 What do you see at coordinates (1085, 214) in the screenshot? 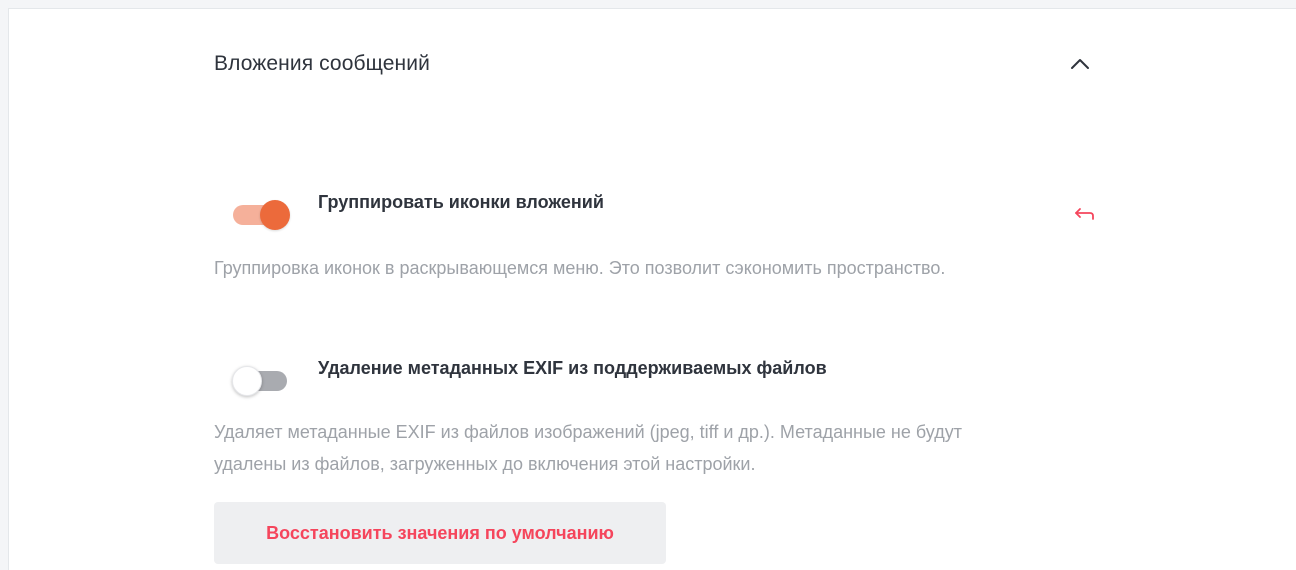
I see `undo-arrow-icon` at bounding box center [1085, 214].